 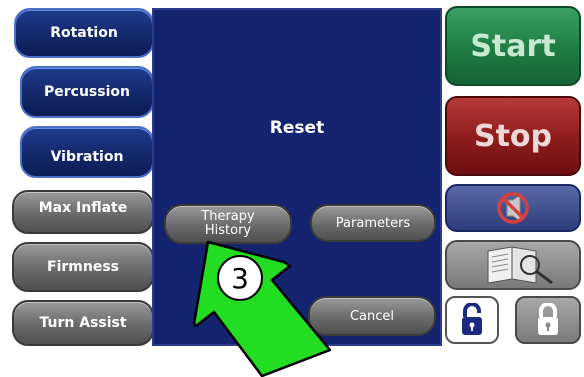 I want to click on max-inflate-label: Max Inflate, so click(x=83, y=208).